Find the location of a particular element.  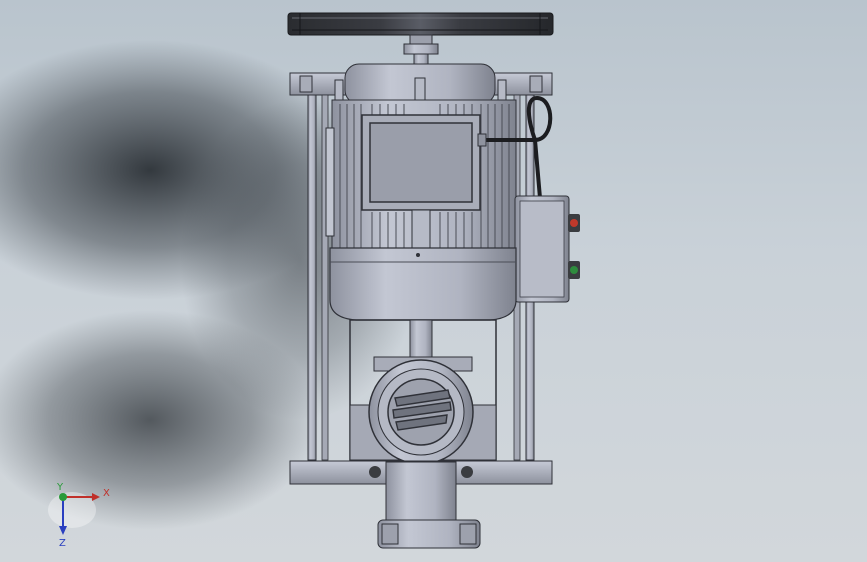

top-shaft is located at coordinates (421, 51).